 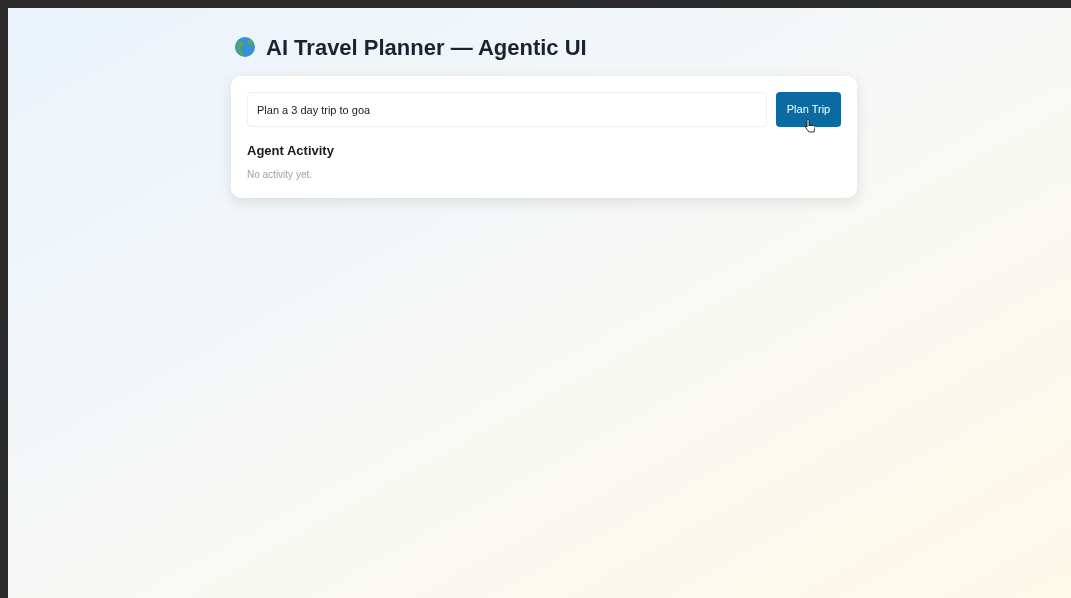 I want to click on input-field: Plan a 3 day trip to goa, so click(x=507, y=109).